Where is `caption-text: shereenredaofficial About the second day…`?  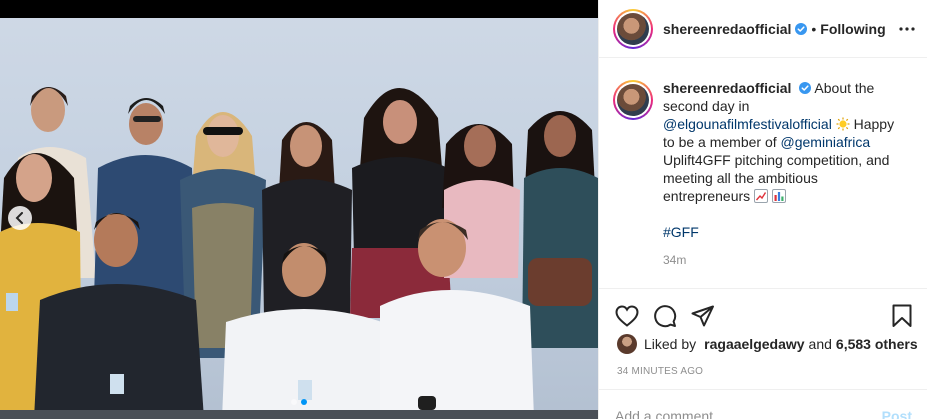 caption-text: shereenredaofficial About the second day… is located at coordinates (782, 183).